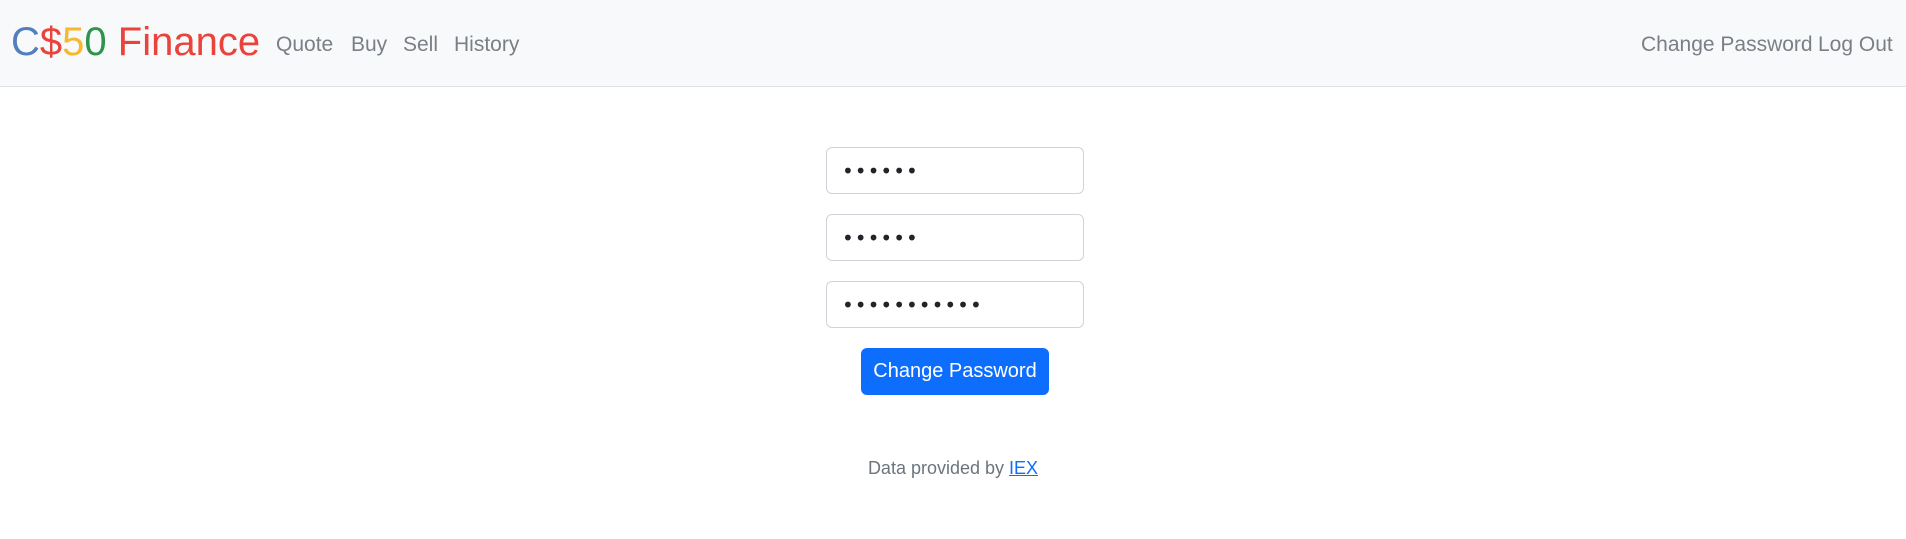 The width and height of the screenshot is (1906, 539). What do you see at coordinates (955, 304) in the screenshot?
I see `confirm-password-field` at bounding box center [955, 304].